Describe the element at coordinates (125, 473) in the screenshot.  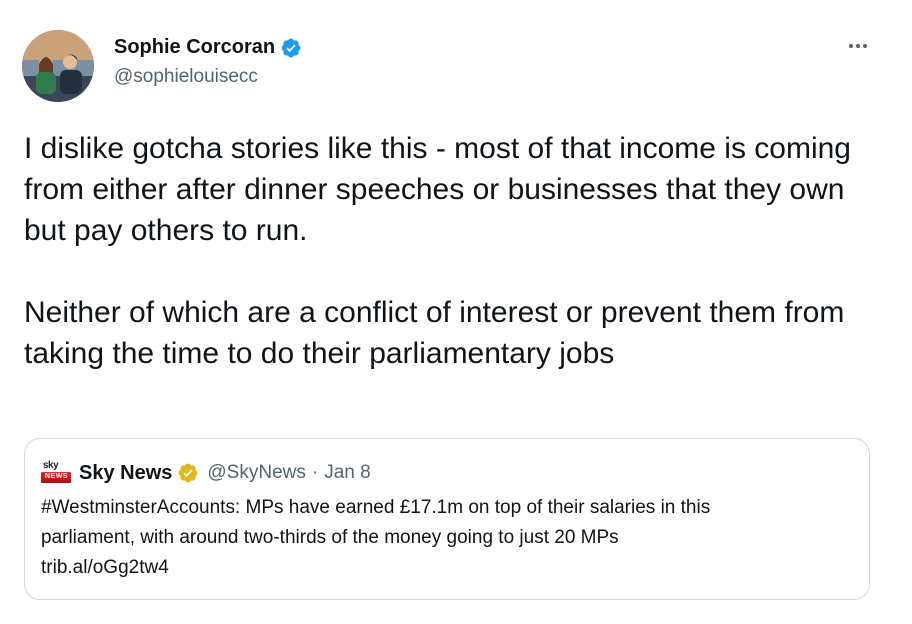
I see `quoted-display-name: Sky News` at that location.